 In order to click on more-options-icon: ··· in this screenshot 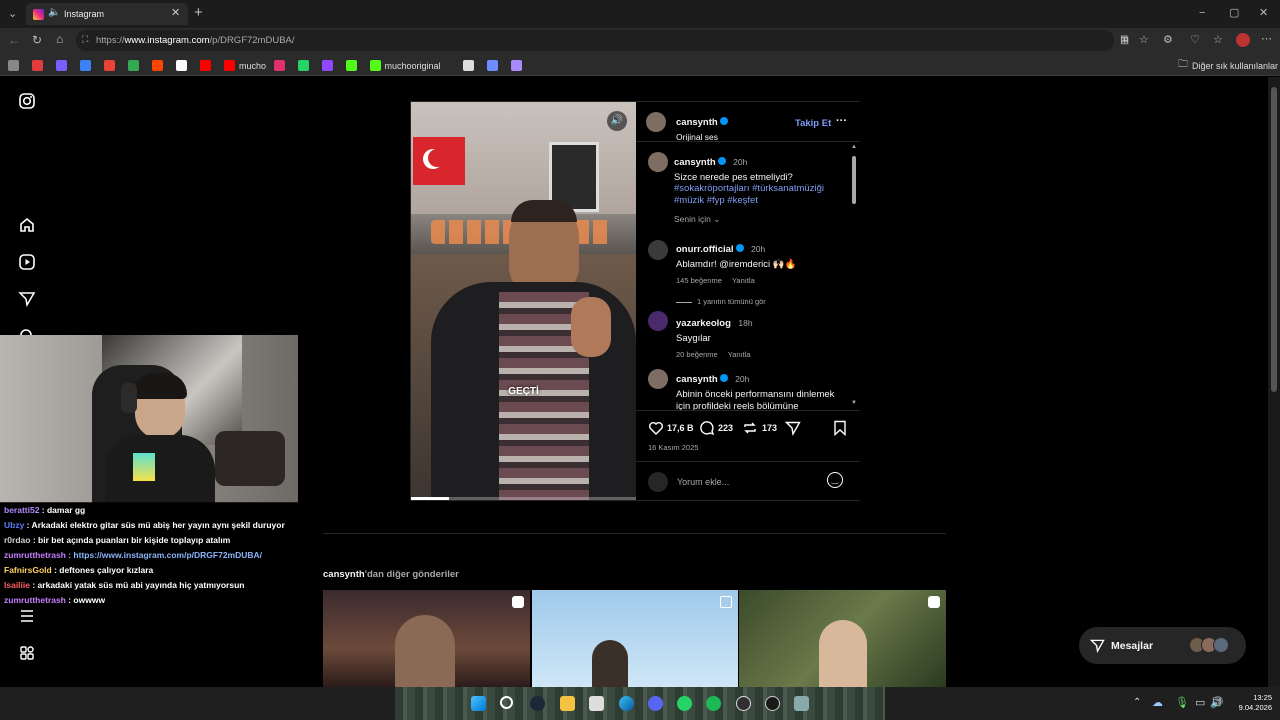, I will do `click(841, 121)`.